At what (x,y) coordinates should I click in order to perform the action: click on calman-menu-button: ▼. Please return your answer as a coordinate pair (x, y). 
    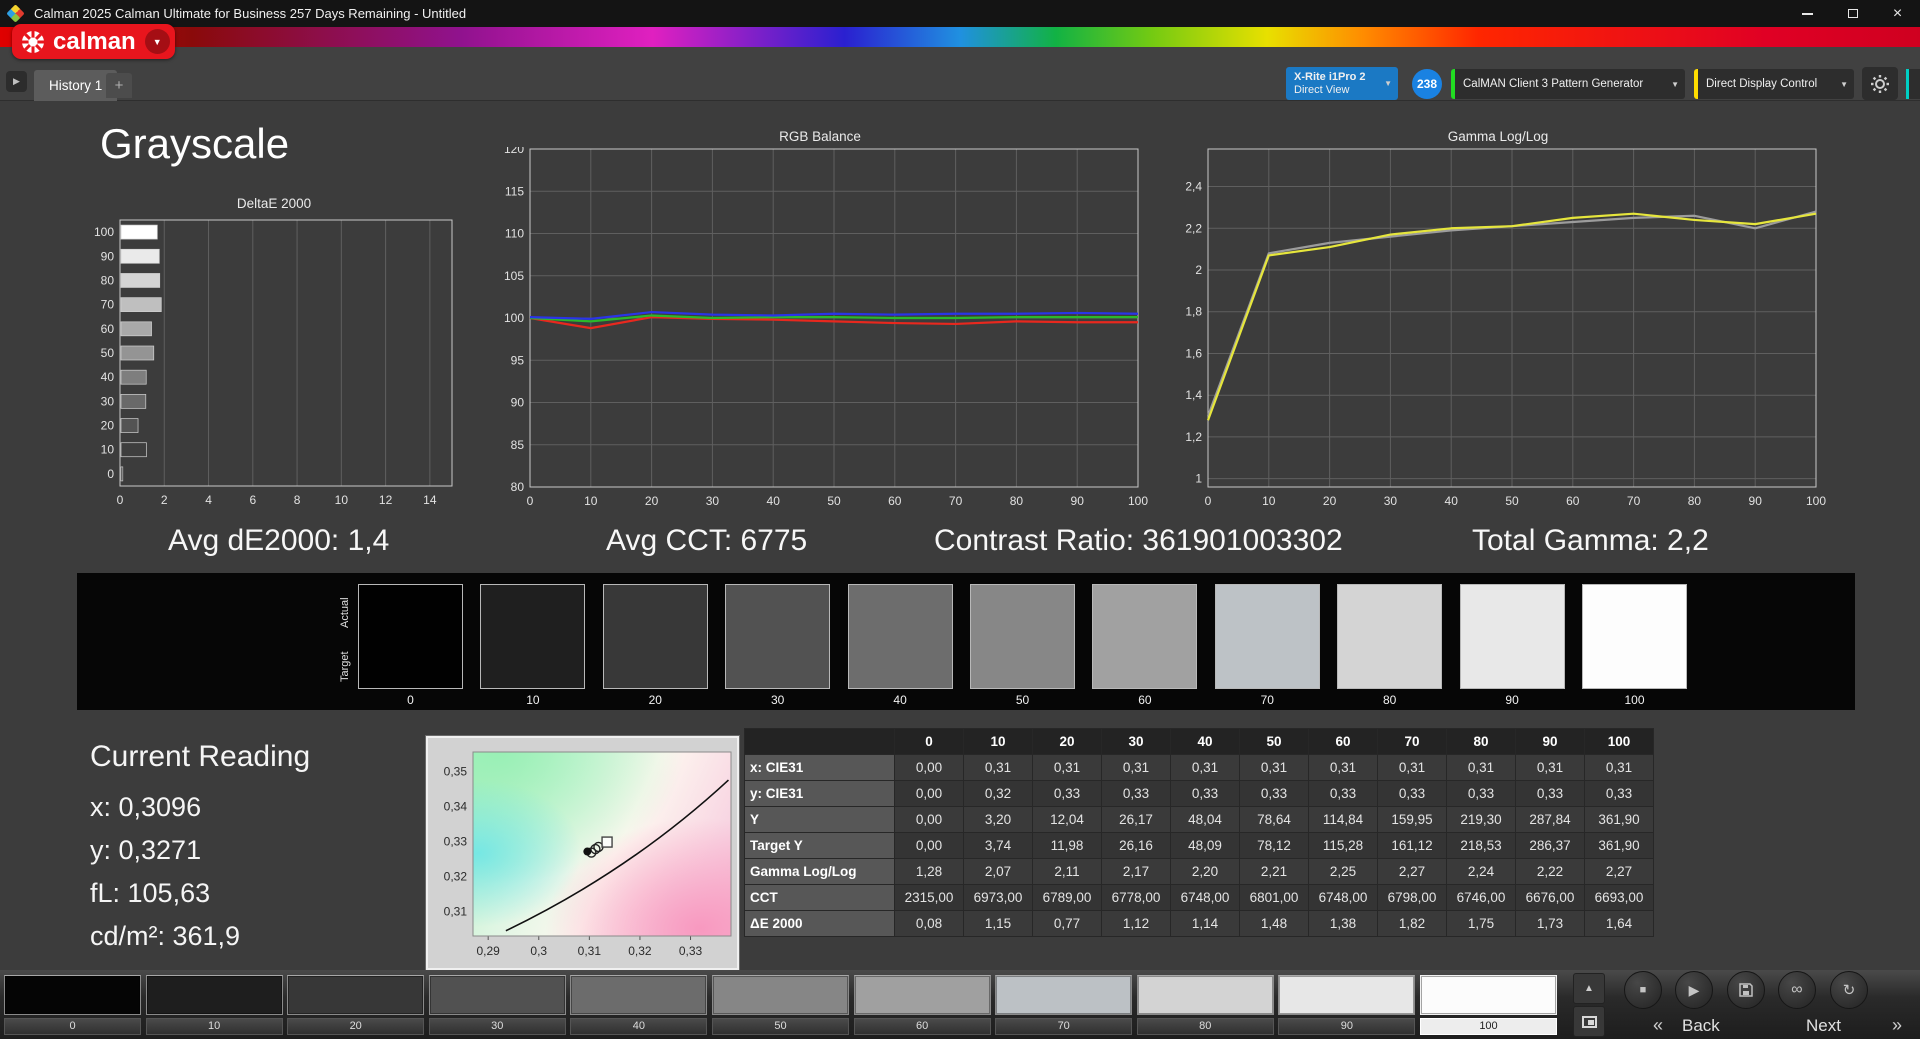
    Looking at the image, I should click on (157, 41).